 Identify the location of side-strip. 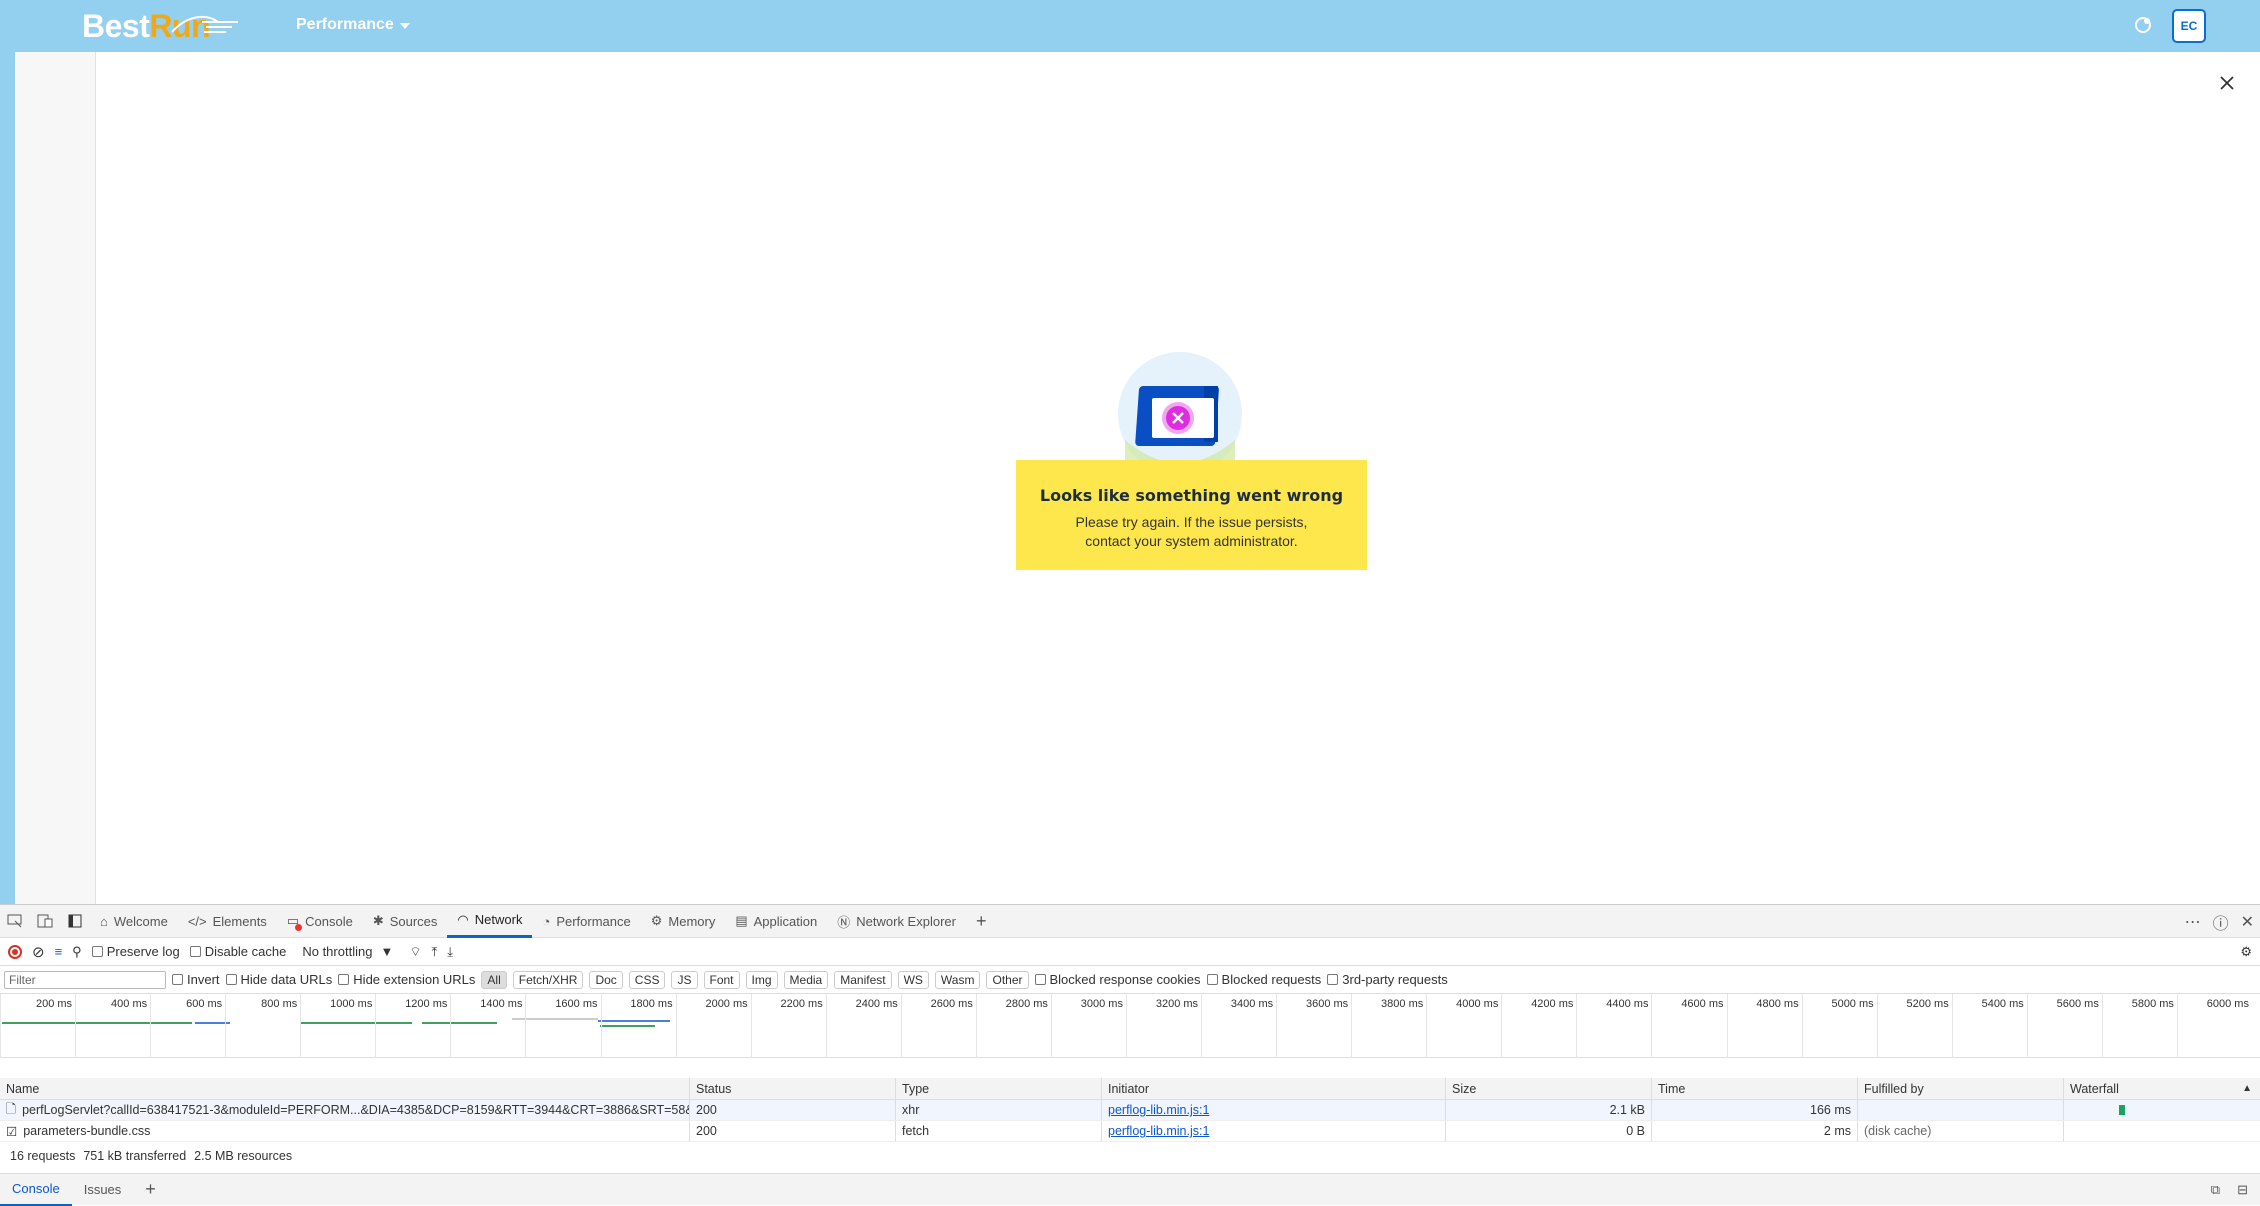
(7, 478).